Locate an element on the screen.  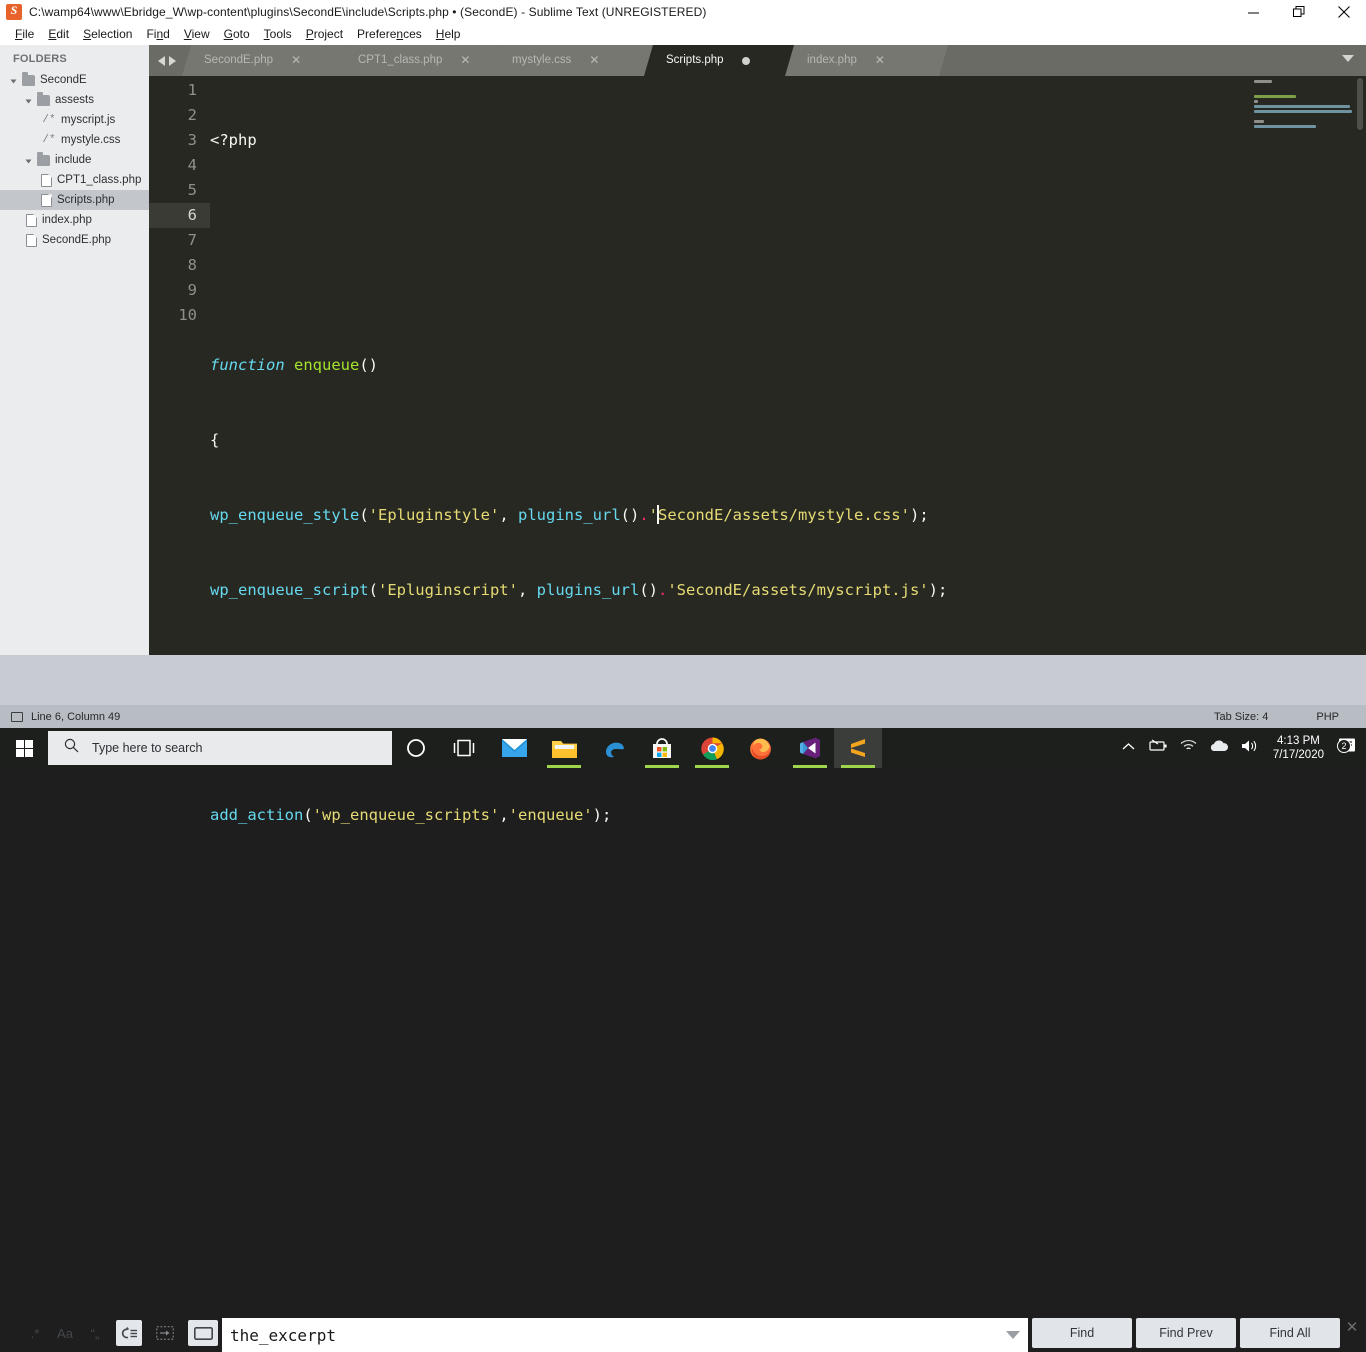
menu-item-file: File is located at coordinates (24, 34).